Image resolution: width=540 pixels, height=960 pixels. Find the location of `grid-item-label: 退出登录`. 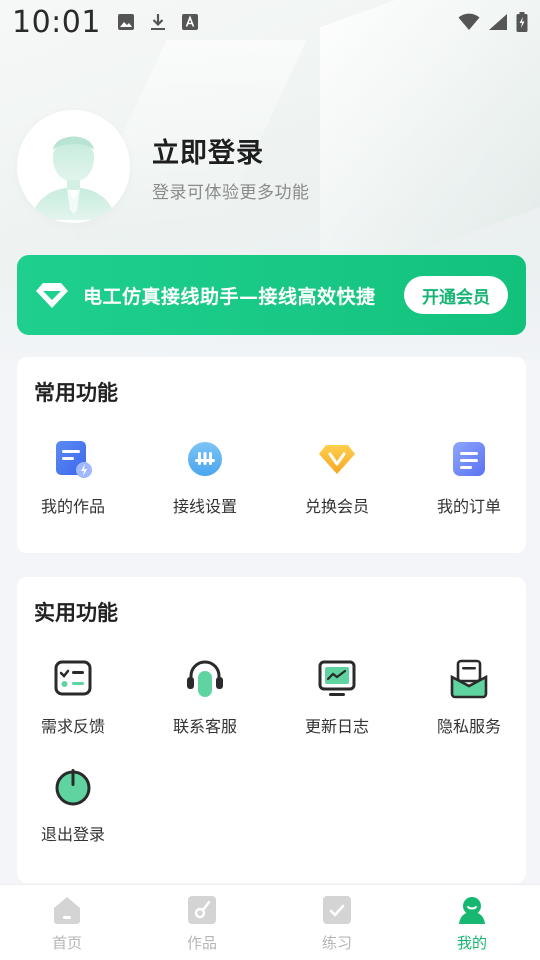

grid-item-label: 退出登录 is located at coordinates (72, 834).